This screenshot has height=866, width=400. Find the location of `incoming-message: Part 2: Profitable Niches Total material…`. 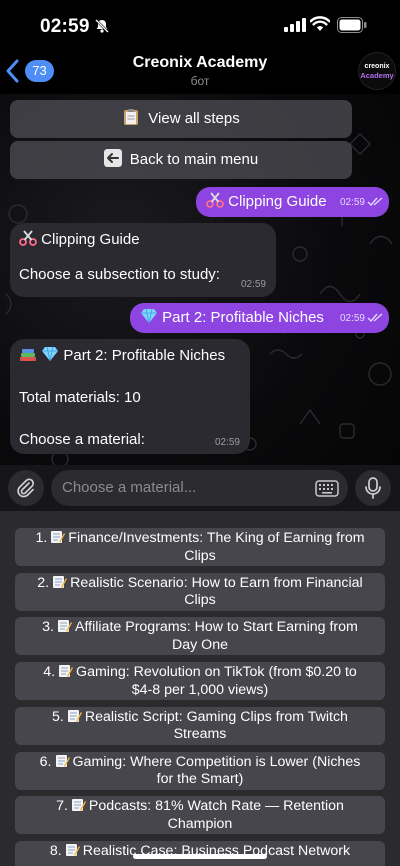

incoming-message: Part 2: Profitable Niches Total material… is located at coordinates (130, 396).